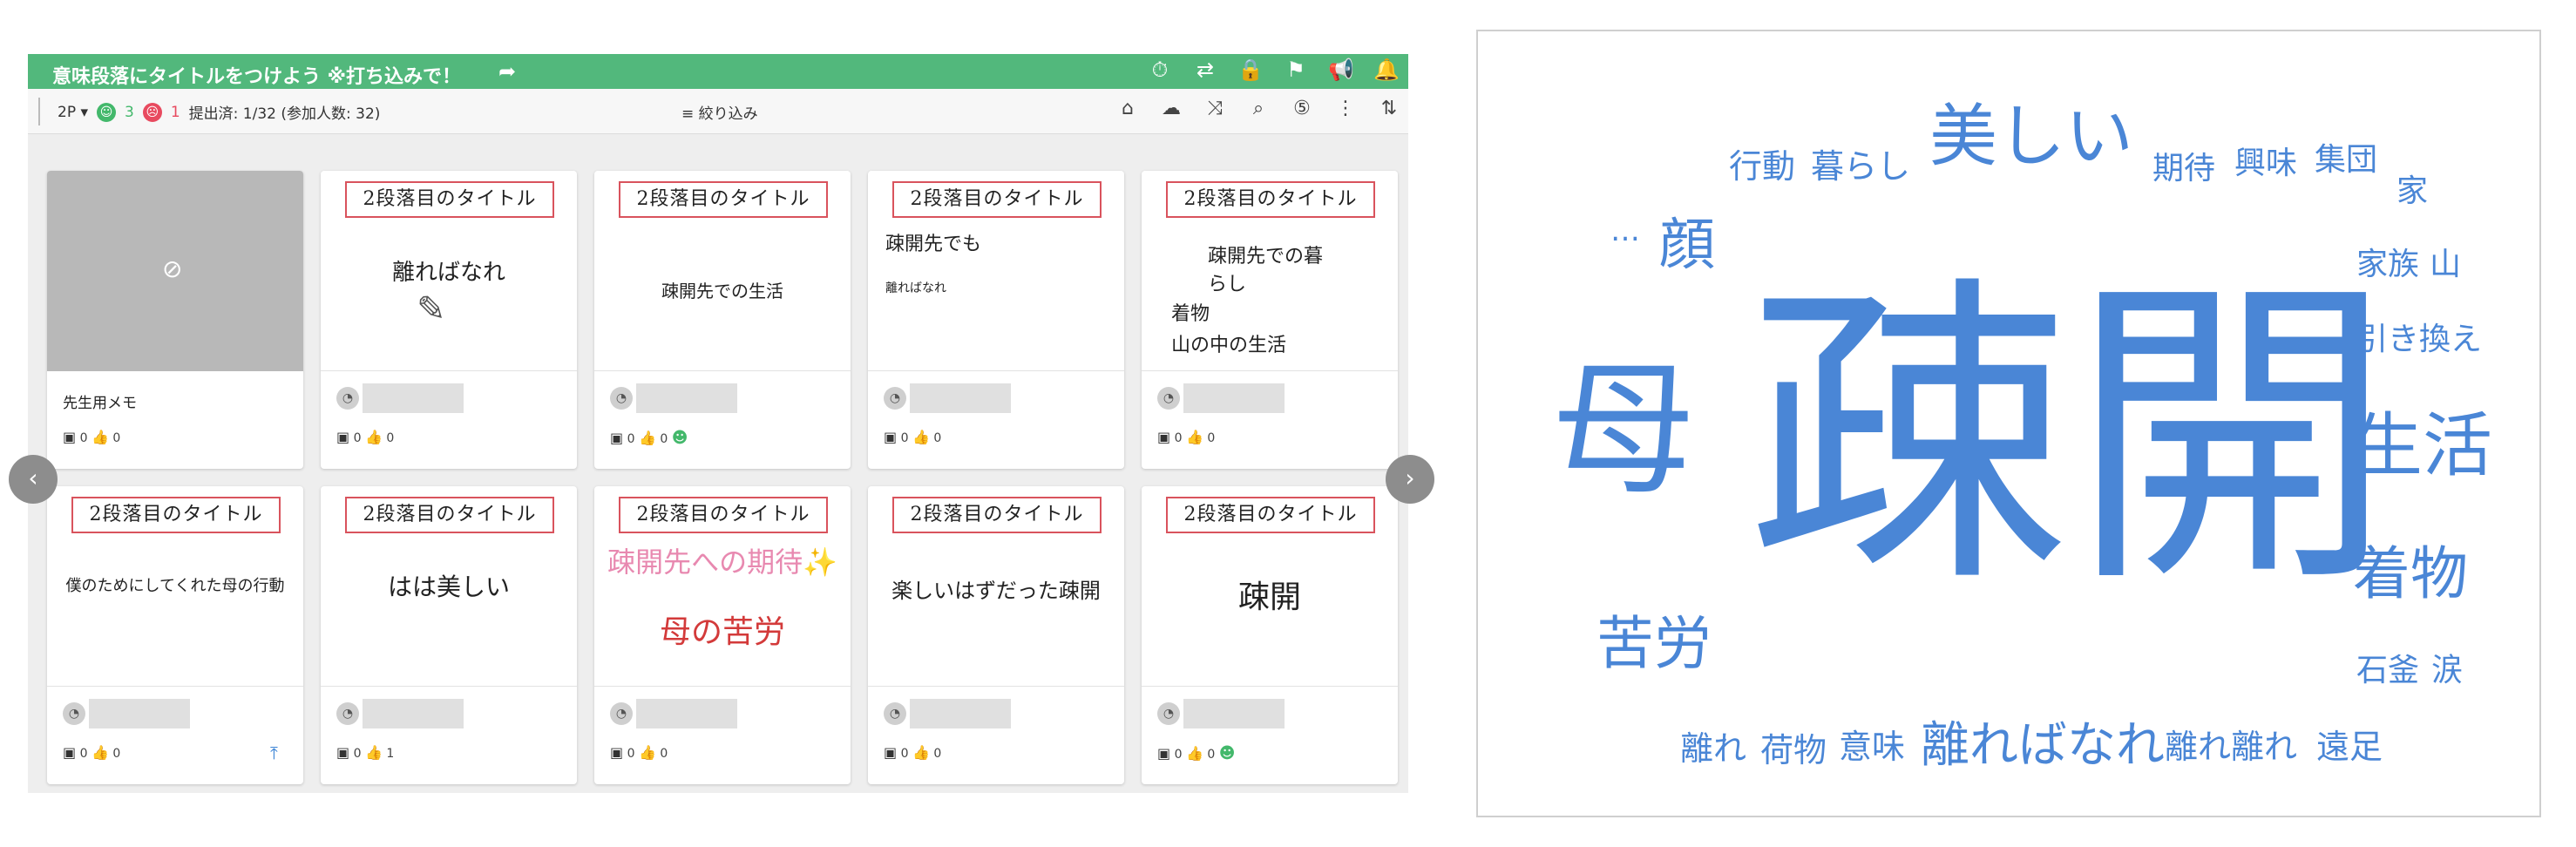 Image resolution: width=2576 pixels, height=847 pixels. Describe the element at coordinates (1215, 108) in the screenshot. I see `shuffle-icon: ⤨` at that location.